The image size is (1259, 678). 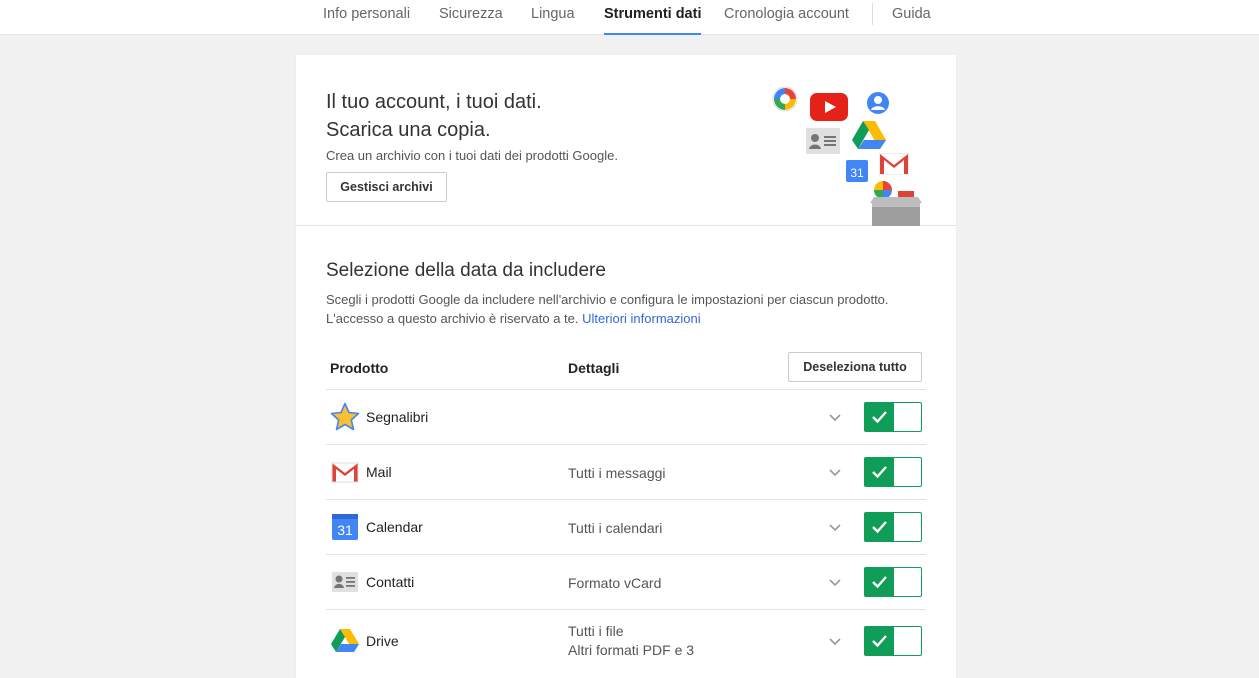 I want to click on product-name: Contatti, so click(x=390, y=582).